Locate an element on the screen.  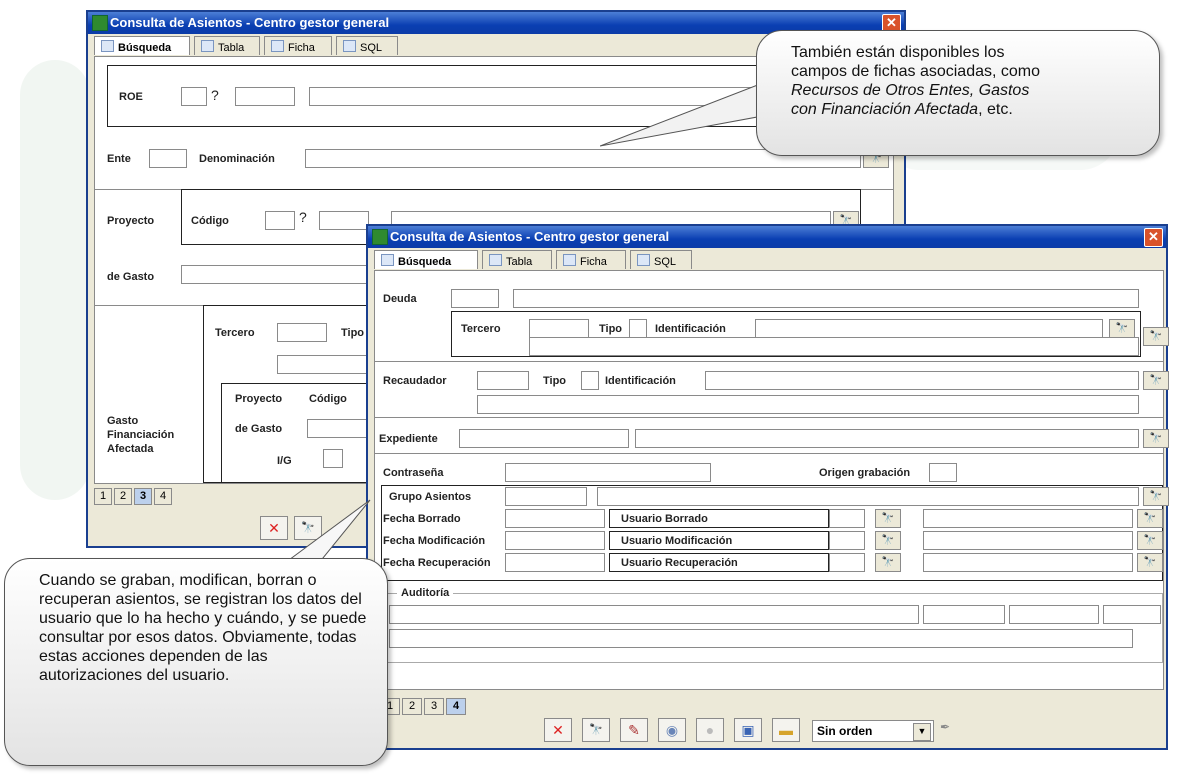
origen-grabacion-label: Origen grabación is located at coordinates (865, 473).